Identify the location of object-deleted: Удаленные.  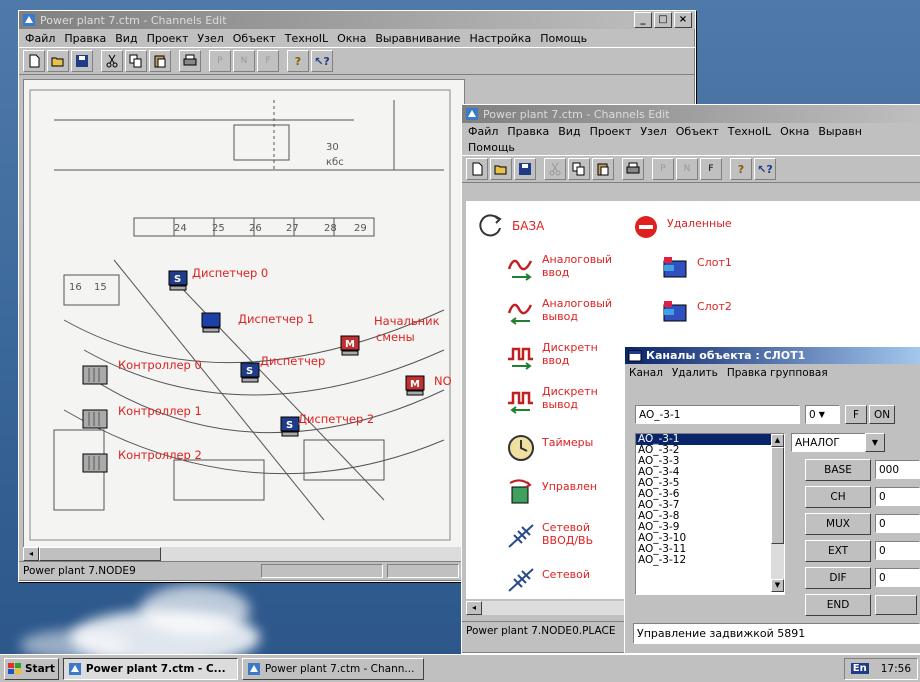
(681, 226).